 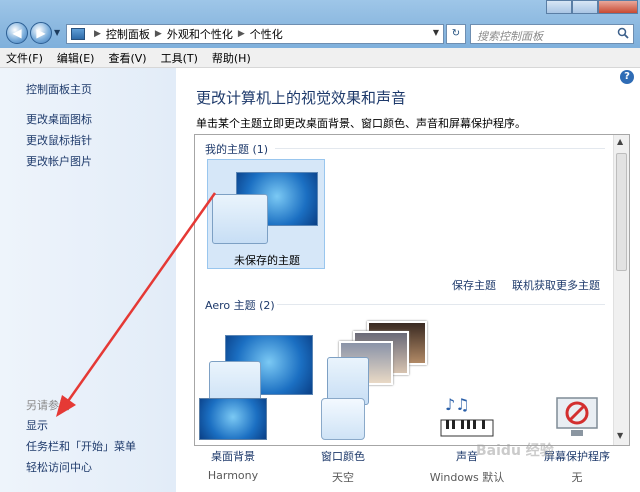 I want to click on sound-icon: ♪♫, so click(x=467, y=418).